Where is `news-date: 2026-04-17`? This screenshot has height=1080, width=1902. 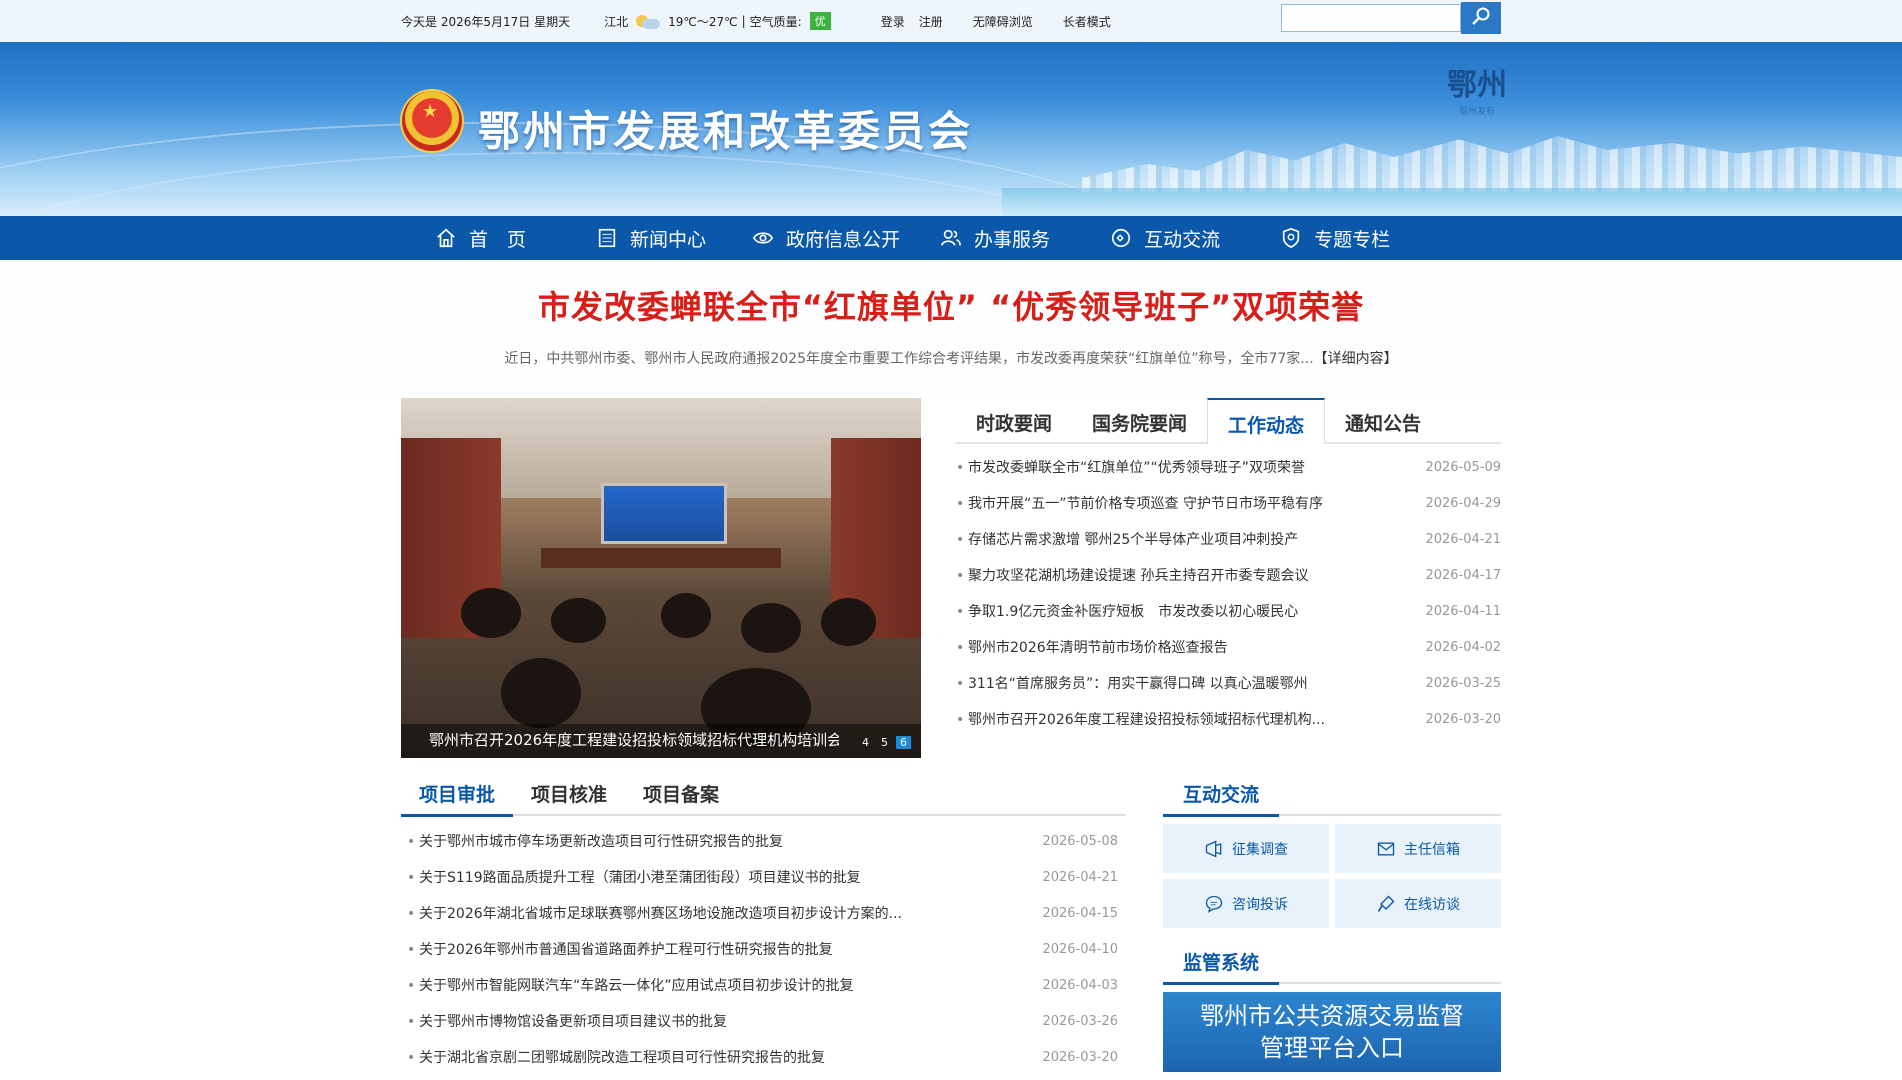 news-date: 2026-04-17 is located at coordinates (1463, 575).